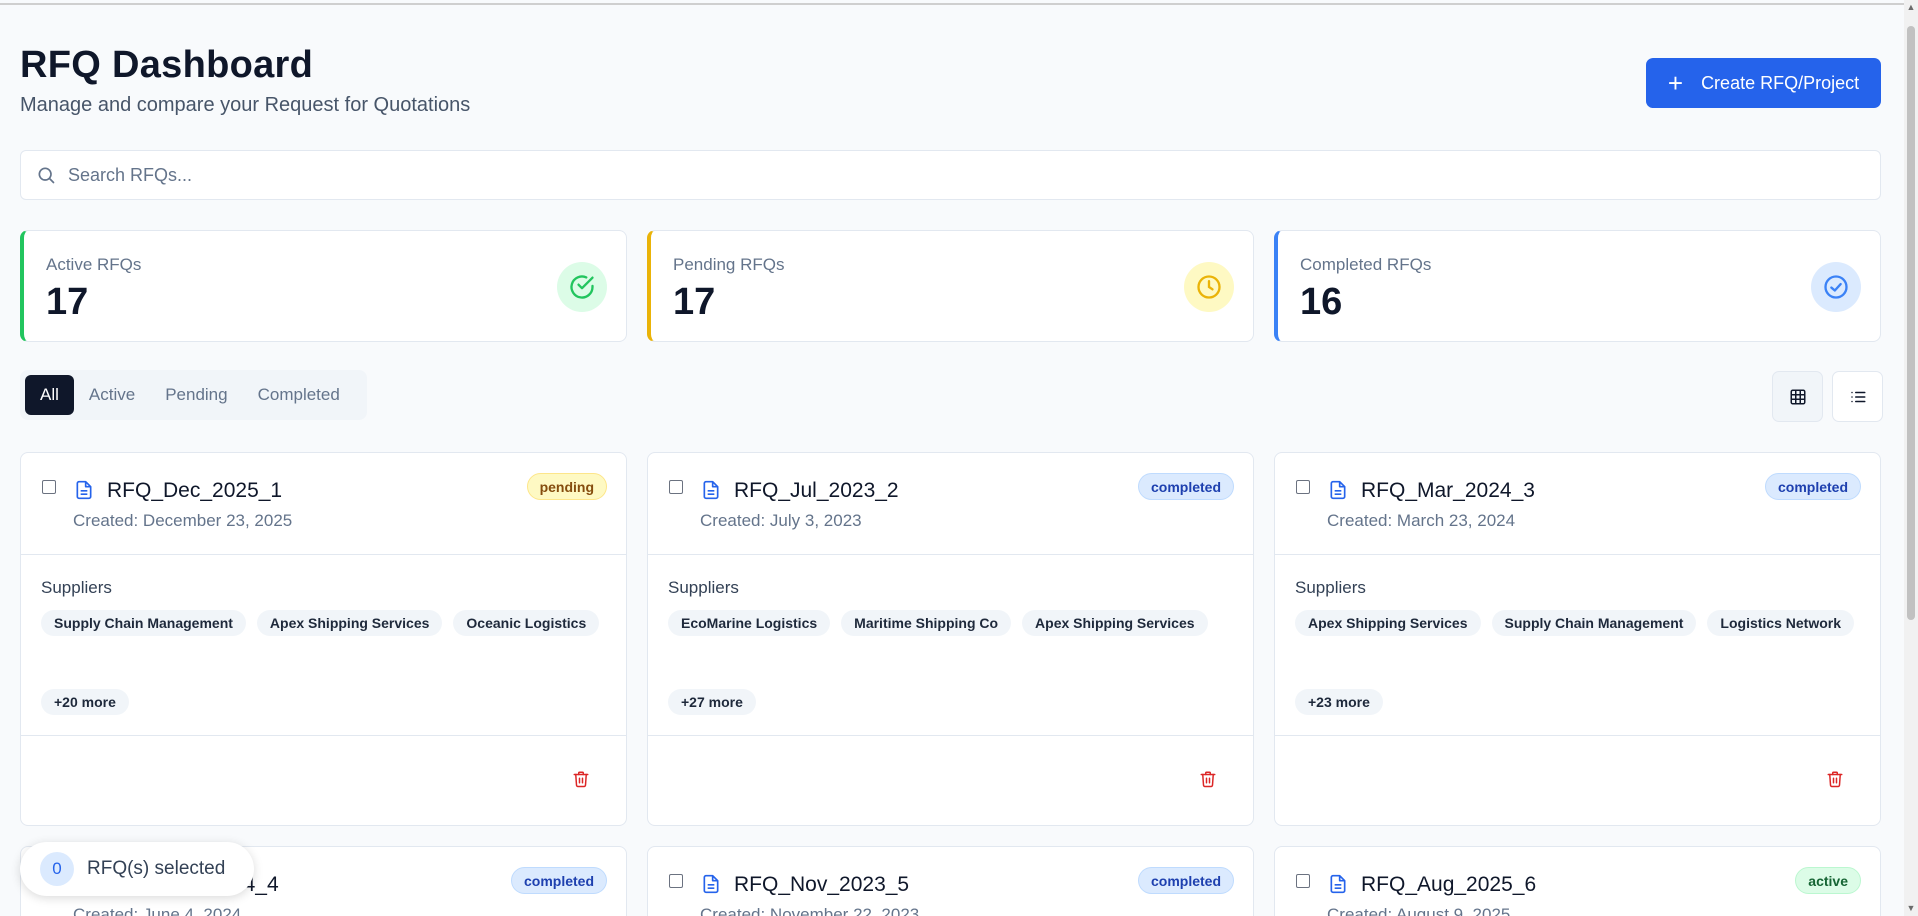  What do you see at coordinates (952, 4) in the screenshot?
I see `window-top-border` at bounding box center [952, 4].